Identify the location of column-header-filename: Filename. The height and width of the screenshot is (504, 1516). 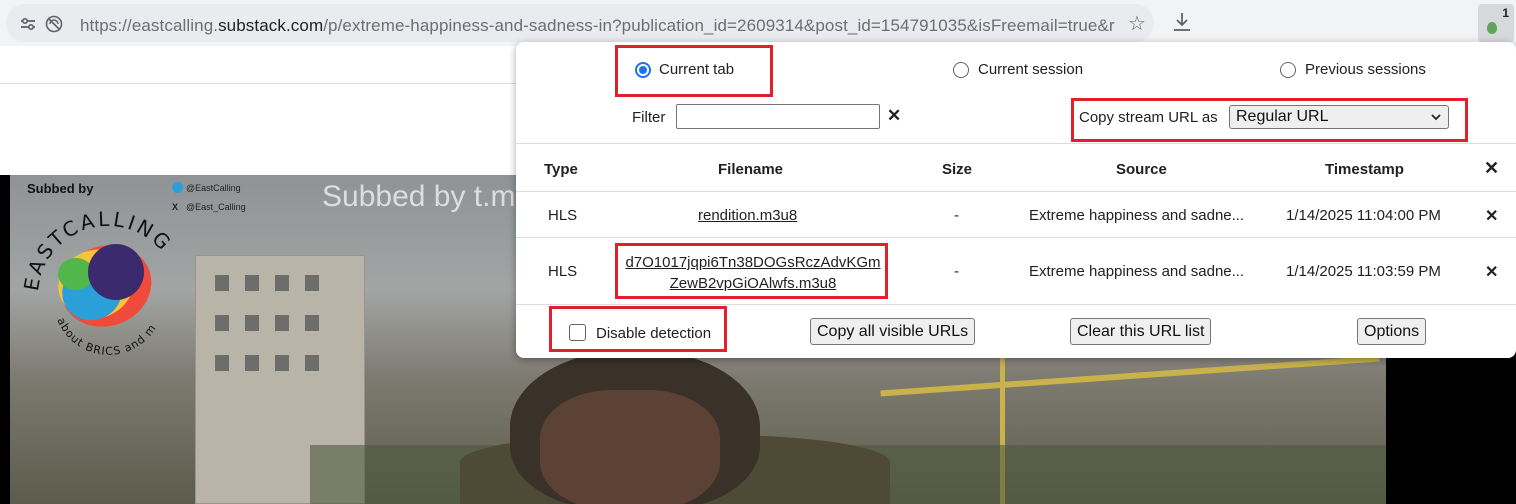
(751, 169).